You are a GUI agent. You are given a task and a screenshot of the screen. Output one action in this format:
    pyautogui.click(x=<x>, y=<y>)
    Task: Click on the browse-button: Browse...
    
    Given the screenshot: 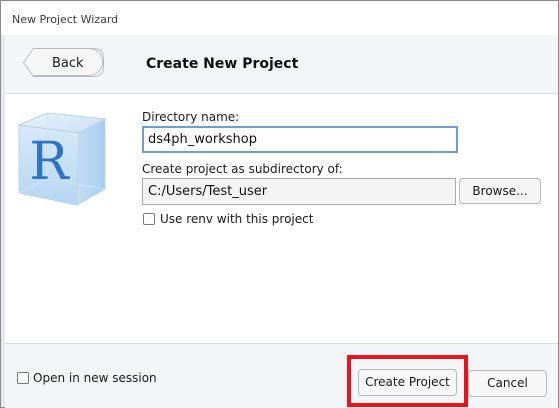 What is the action you would take?
    pyautogui.click(x=500, y=191)
    